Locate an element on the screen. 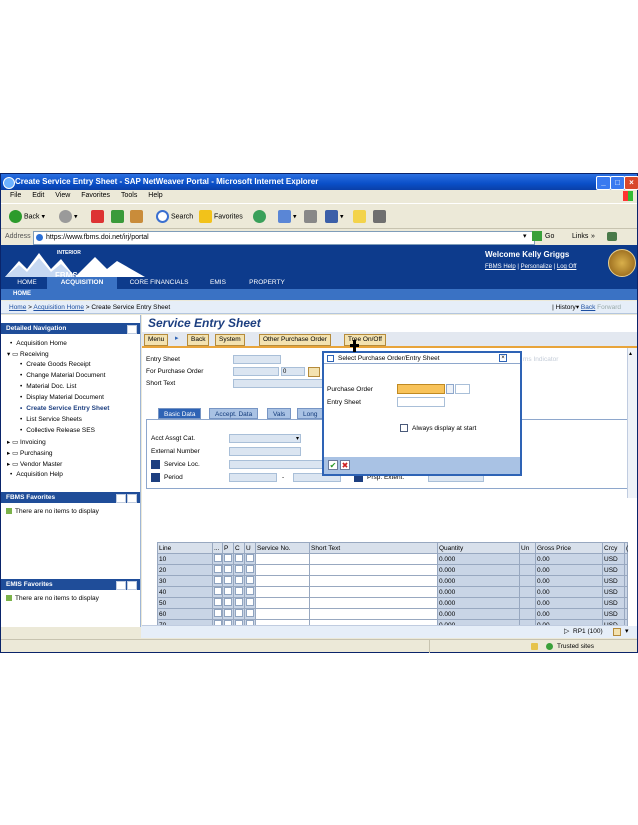 Image resolution: width=638 pixels, height=825 pixels. short-text-field is located at coordinates (278, 383).